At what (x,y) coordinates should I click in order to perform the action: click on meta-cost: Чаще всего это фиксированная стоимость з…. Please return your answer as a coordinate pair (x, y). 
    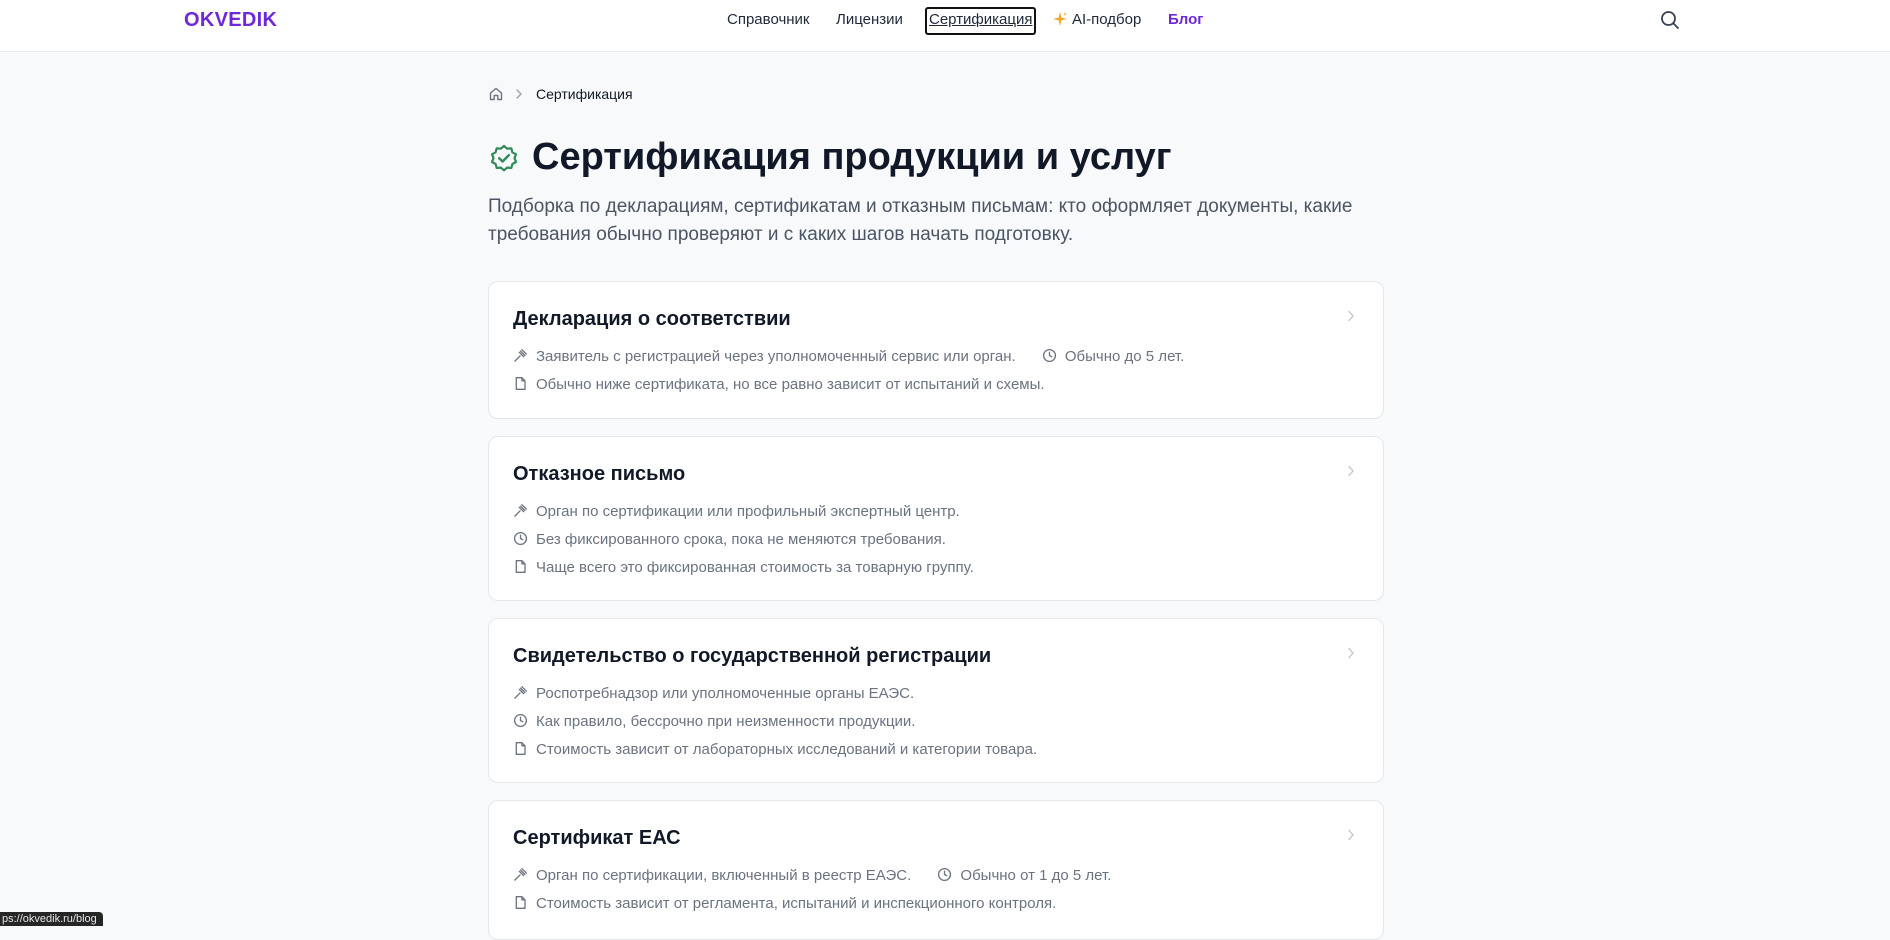
    Looking at the image, I should click on (743, 568).